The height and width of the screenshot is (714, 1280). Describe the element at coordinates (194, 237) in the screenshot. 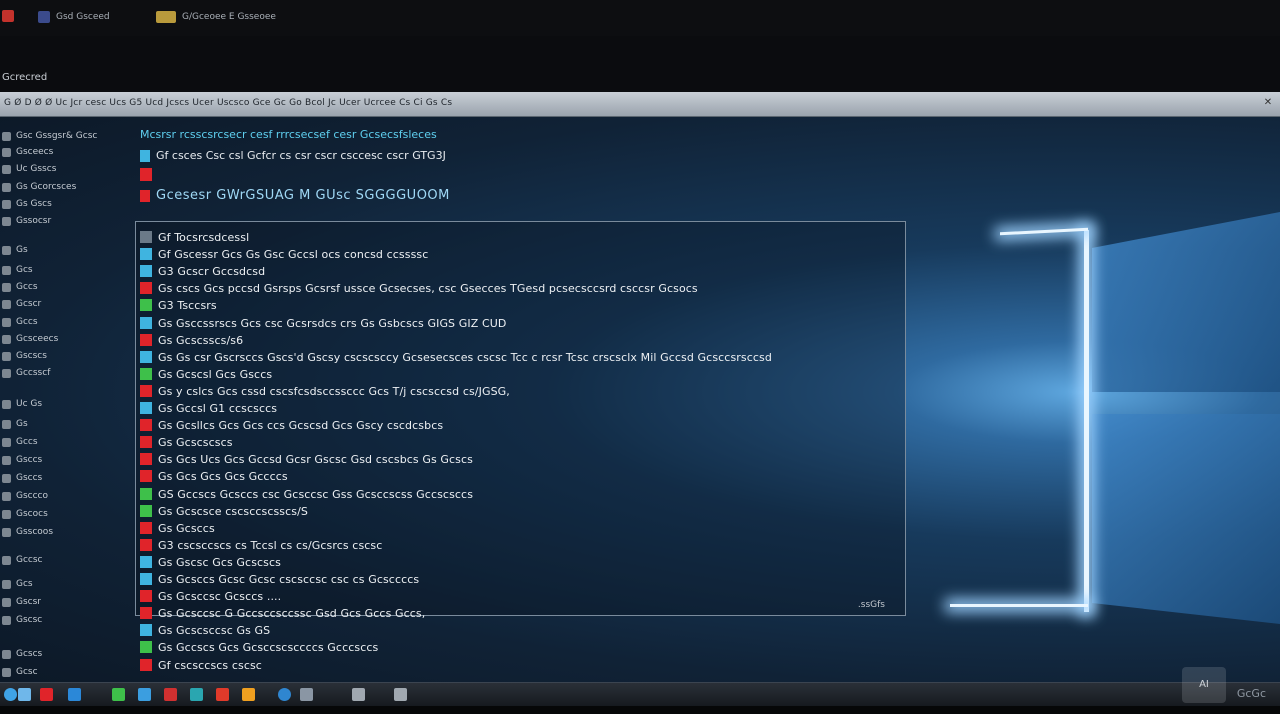

I see `list-item: Gf Tocsrcsdcessl` at that location.